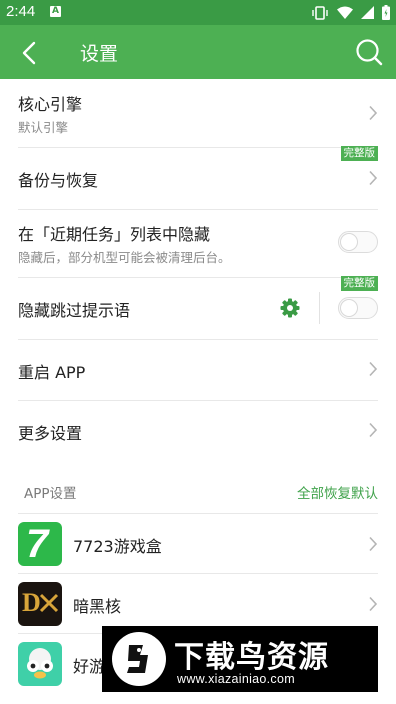 The image size is (396, 704). What do you see at coordinates (251, 657) in the screenshot?
I see `watermark-title: 下载鸟资源` at bounding box center [251, 657].